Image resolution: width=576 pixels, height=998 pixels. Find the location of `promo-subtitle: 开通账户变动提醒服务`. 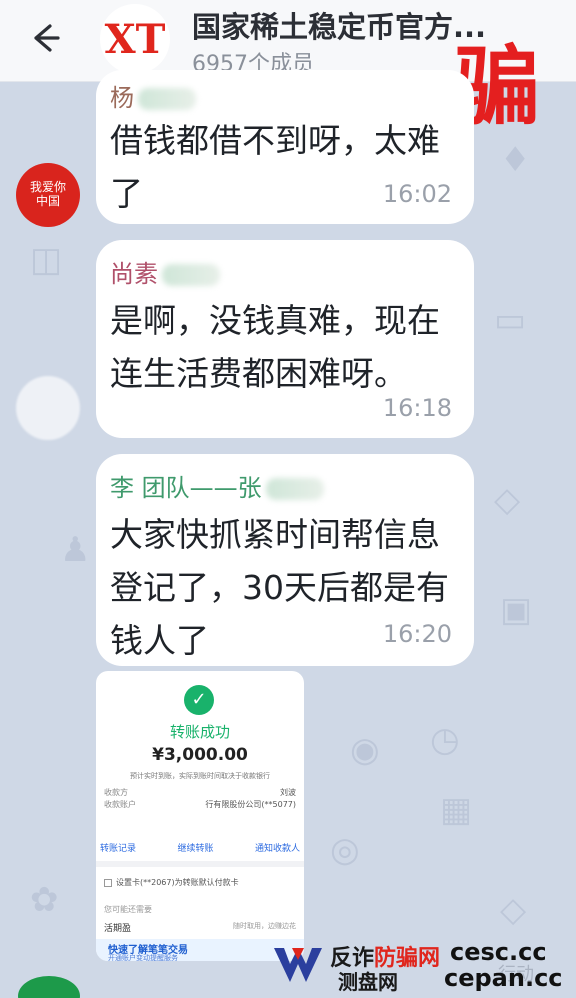

promo-subtitle: 开通账户变动提醒服务 is located at coordinates (143, 957).